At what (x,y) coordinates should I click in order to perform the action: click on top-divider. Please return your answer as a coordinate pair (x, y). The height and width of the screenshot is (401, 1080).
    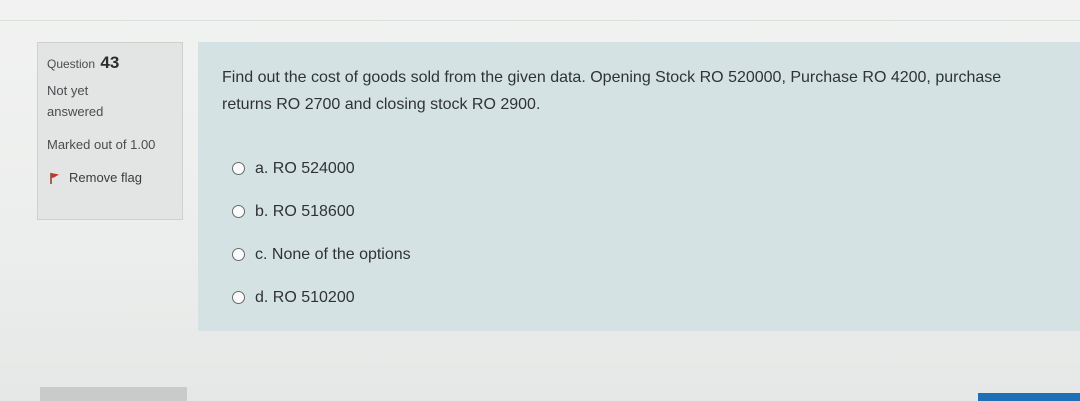
    Looking at the image, I should click on (540, 20).